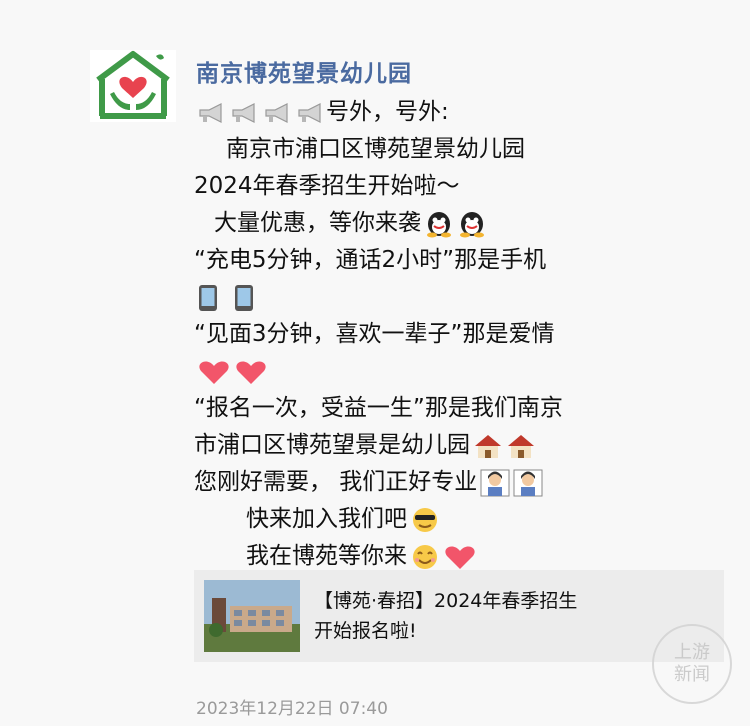  What do you see at coordinates (317, 223) in the screenshot?
I see `post-text: 大量优惠，等你来袭` at bounding box center [317, 223].